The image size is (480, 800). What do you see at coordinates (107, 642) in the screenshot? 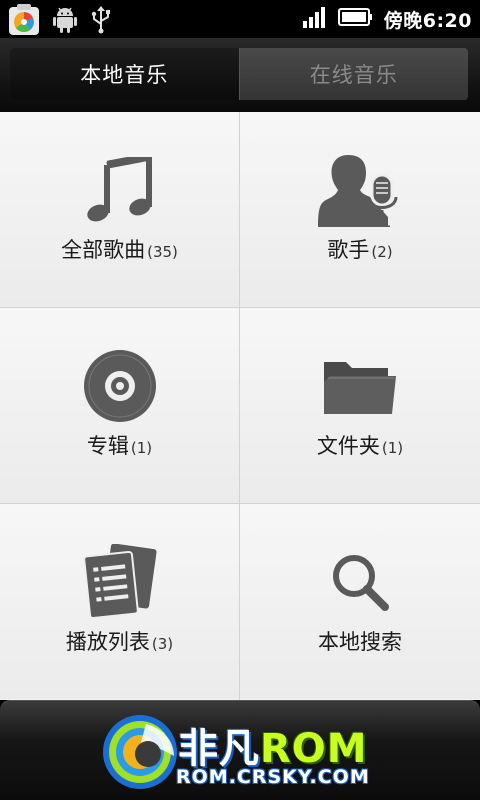
I see `playlists-label: 播放列表` at bounding box center [107, 642].